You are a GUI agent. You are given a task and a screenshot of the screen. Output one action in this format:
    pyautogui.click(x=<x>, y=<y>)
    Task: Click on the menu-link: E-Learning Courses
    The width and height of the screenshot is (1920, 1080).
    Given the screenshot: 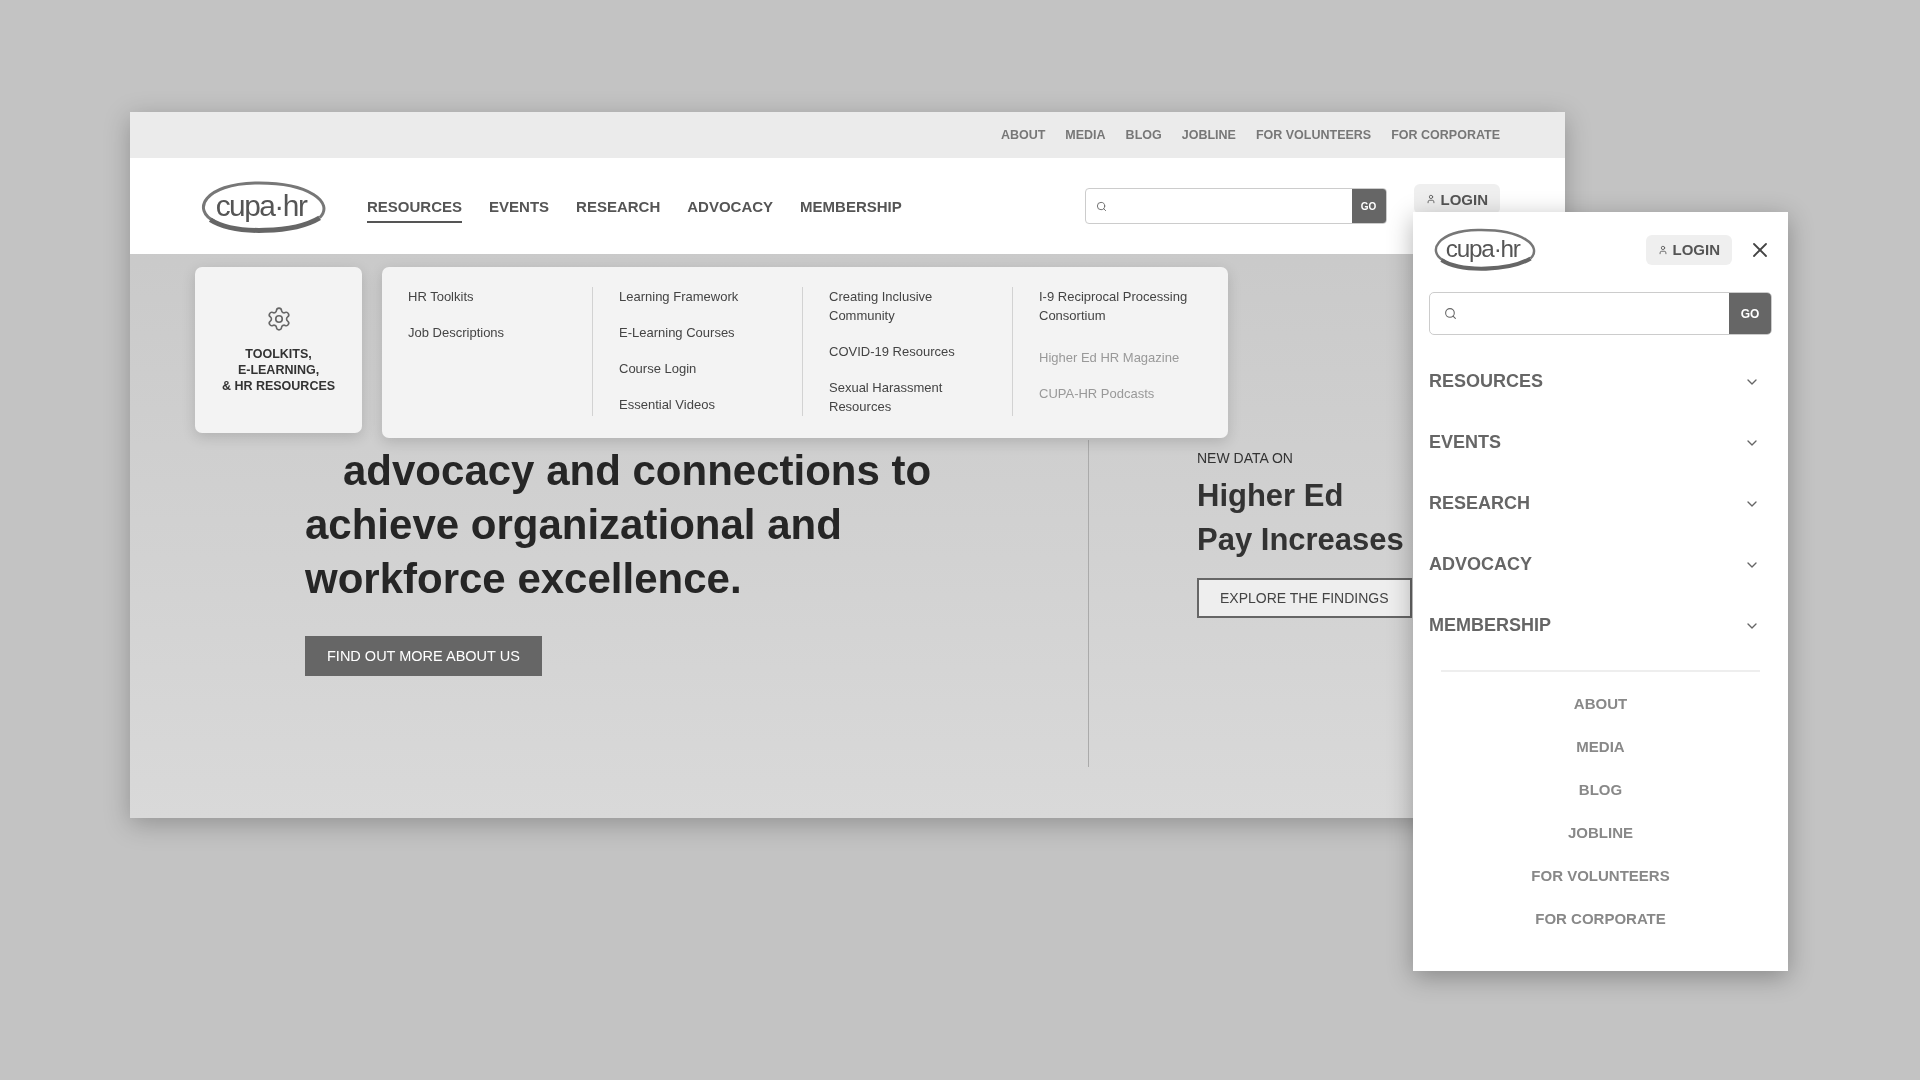 What is the action you would take?
    pyautogui.click(x=705, y=332)
    